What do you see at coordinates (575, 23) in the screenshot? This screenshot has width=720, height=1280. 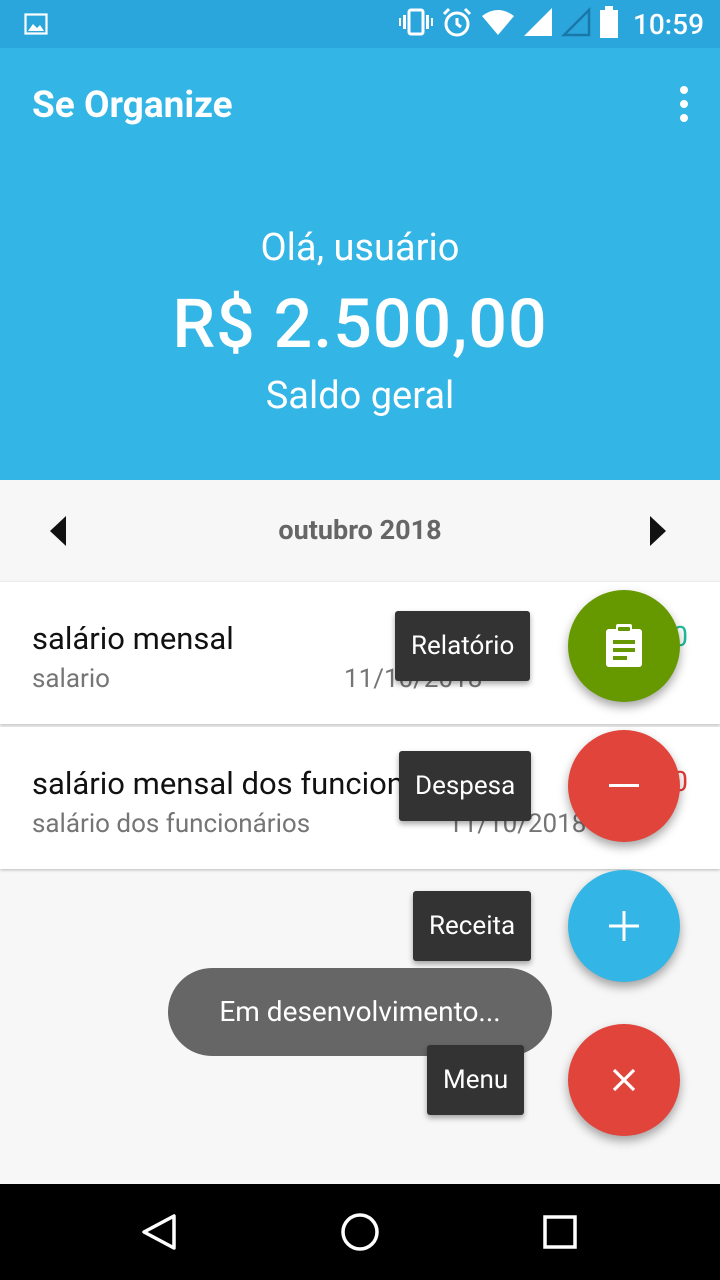 I see `signal-outline-icon` at bounding box center [575, 23].